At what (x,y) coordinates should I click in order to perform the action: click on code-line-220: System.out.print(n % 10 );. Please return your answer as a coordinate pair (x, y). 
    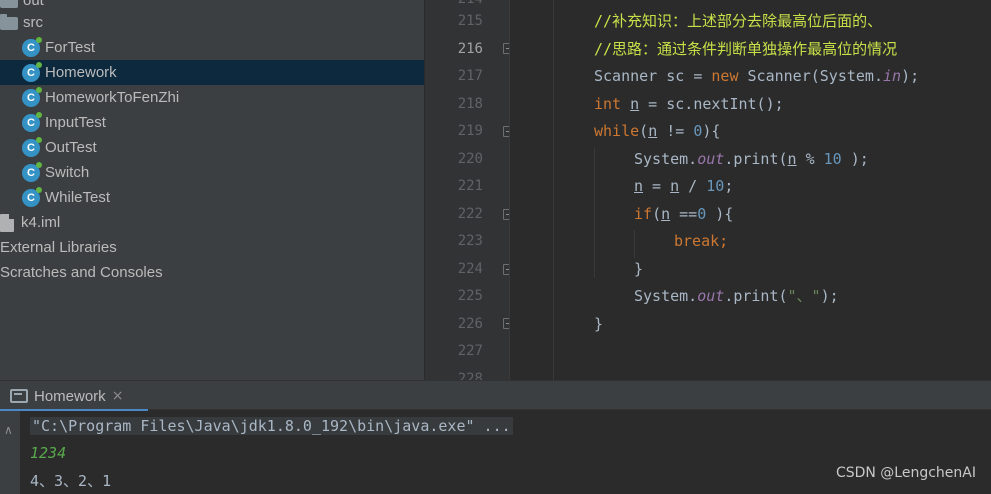
    Looking at the image, I should click on (751, 159).